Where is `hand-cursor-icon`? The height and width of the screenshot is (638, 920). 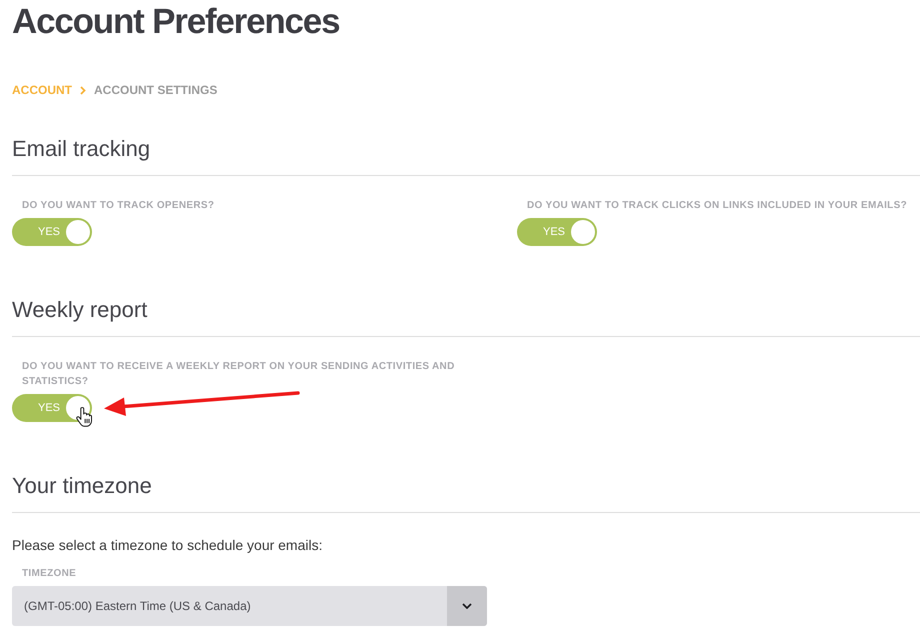 hand-cursor-icon is located at coordinates (84, 417).